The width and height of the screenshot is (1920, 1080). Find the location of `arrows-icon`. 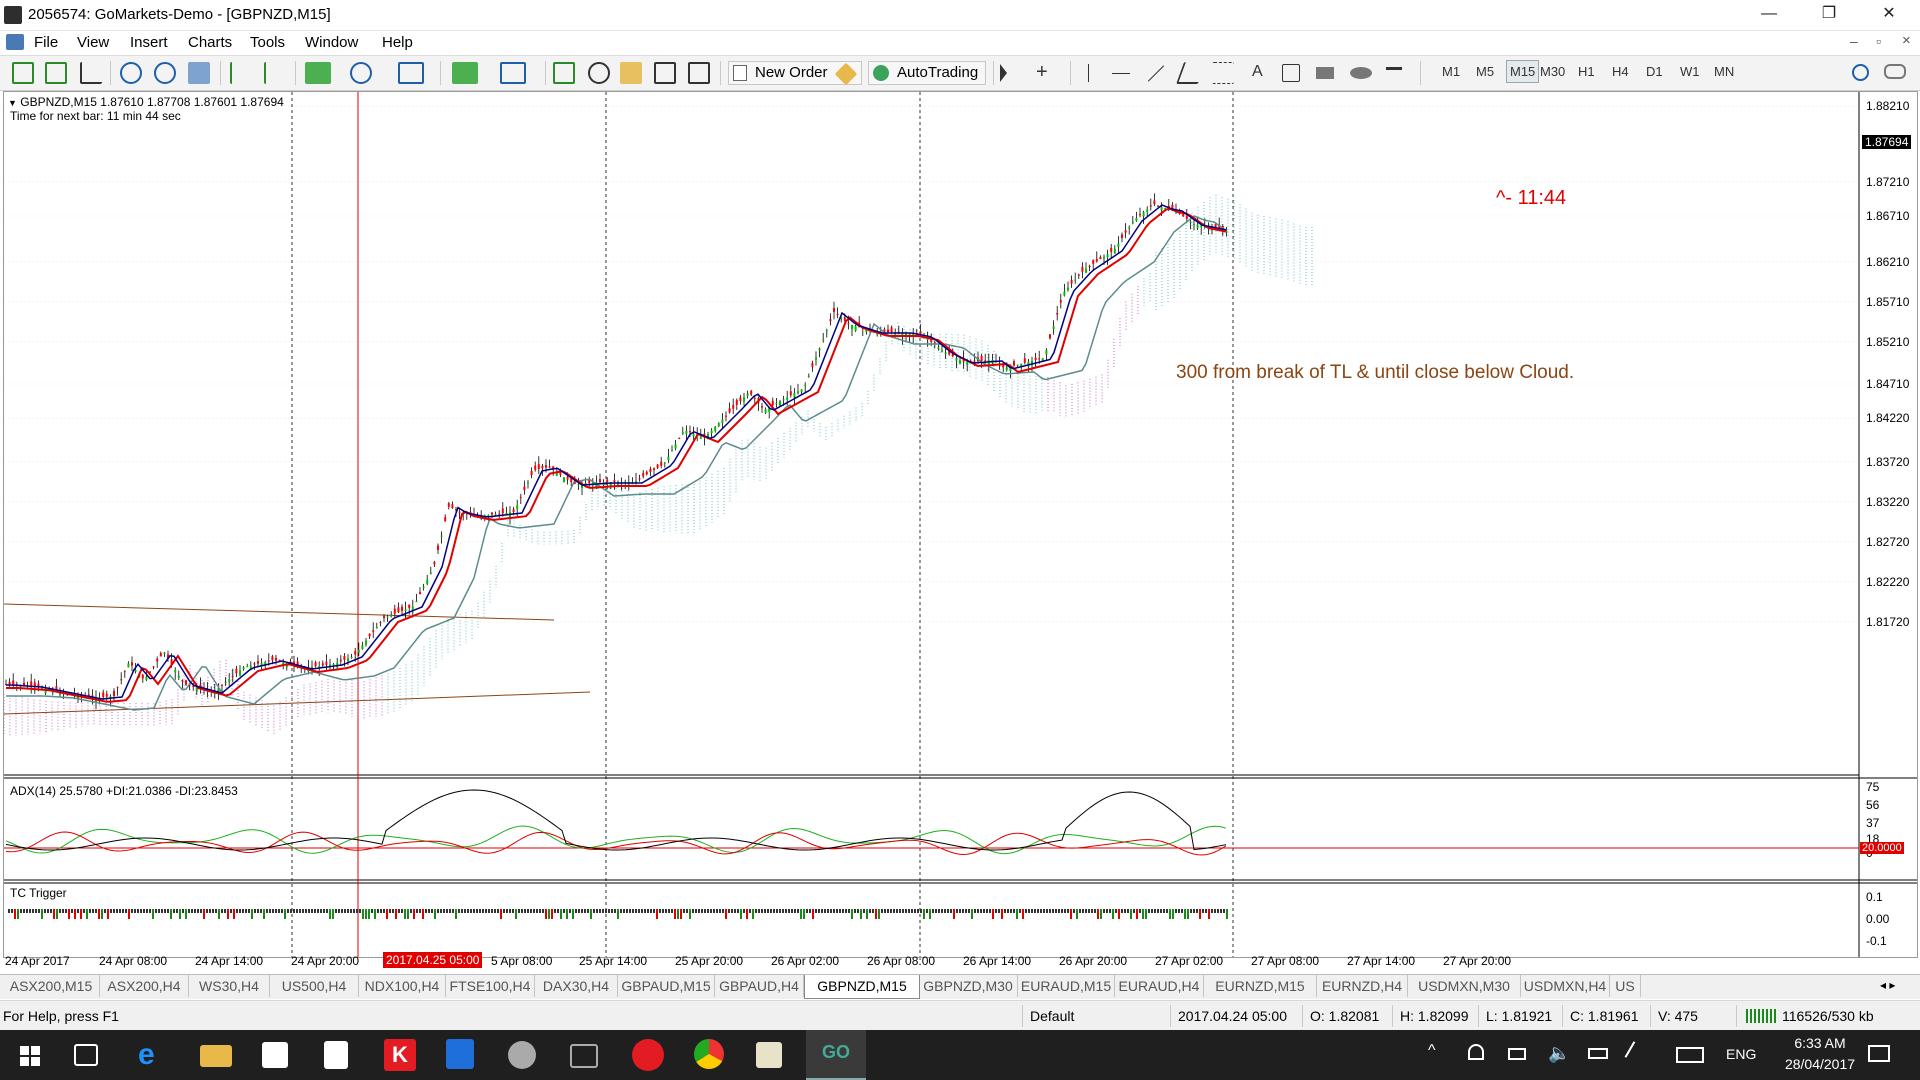

arrows-icon is located at coordinates (1394, 73).